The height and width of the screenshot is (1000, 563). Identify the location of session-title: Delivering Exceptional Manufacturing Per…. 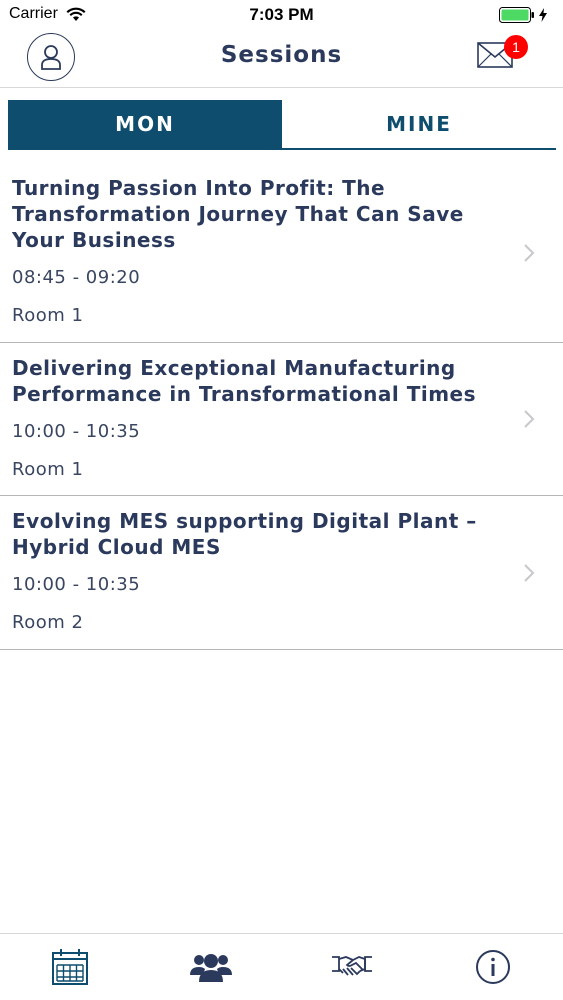
(244, 381).